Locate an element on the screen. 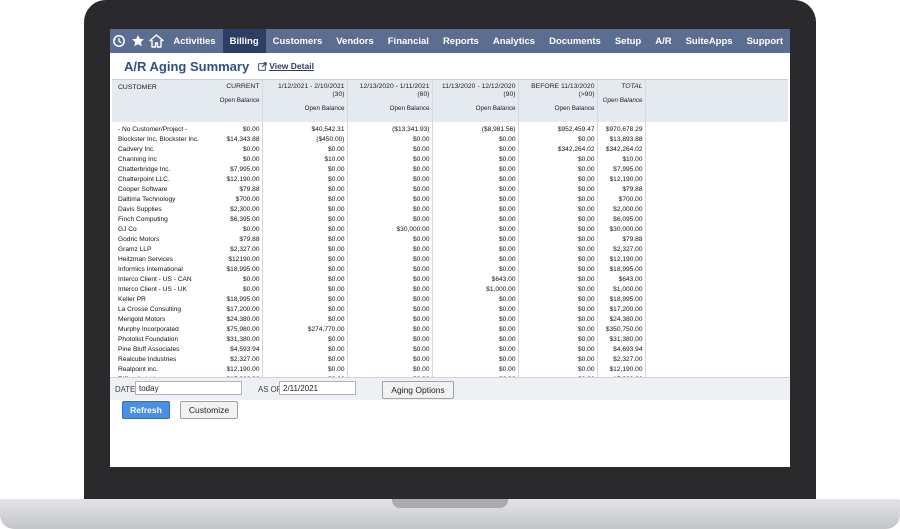  aging-options-button: Aging Options is located at coordinates (418, 390).